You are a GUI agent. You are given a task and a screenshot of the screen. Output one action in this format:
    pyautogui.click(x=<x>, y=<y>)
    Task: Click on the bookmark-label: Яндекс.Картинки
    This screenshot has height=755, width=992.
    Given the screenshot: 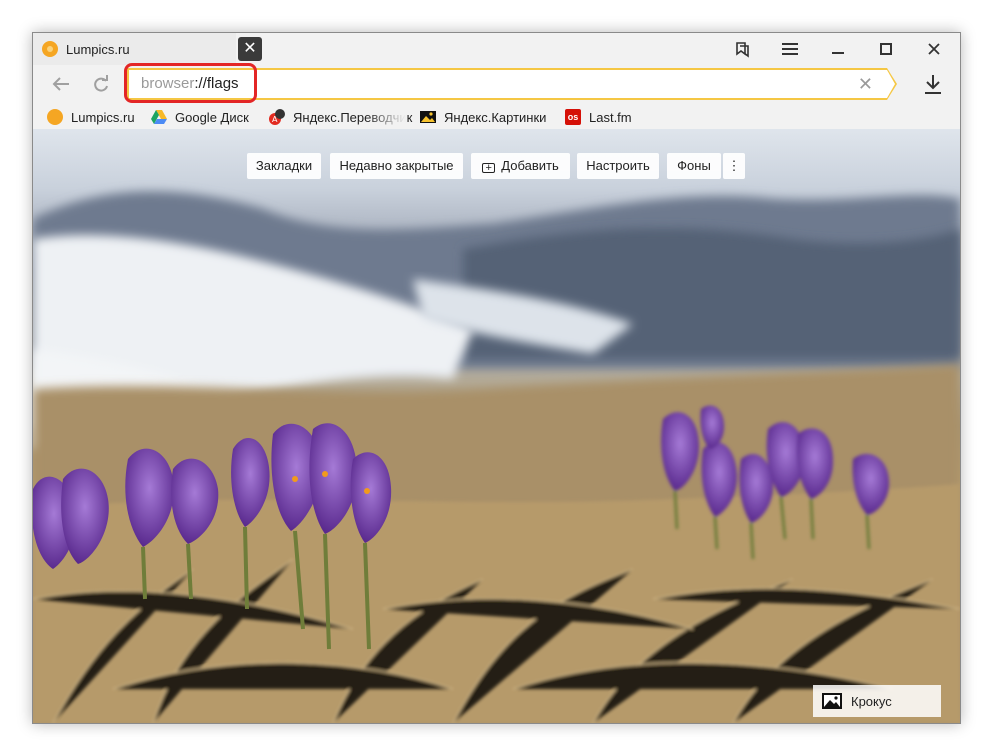 What is the action you would take?
    pyautogui.click(x=495, y=117)
    